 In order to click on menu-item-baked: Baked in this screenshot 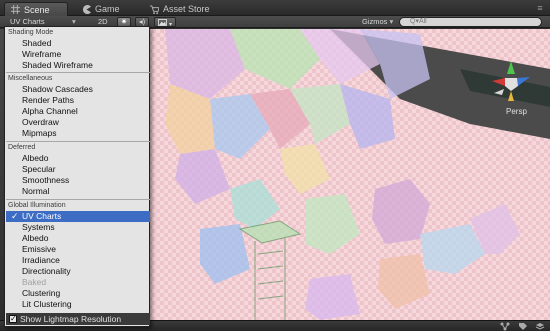, I will do `click(34, 282)`.